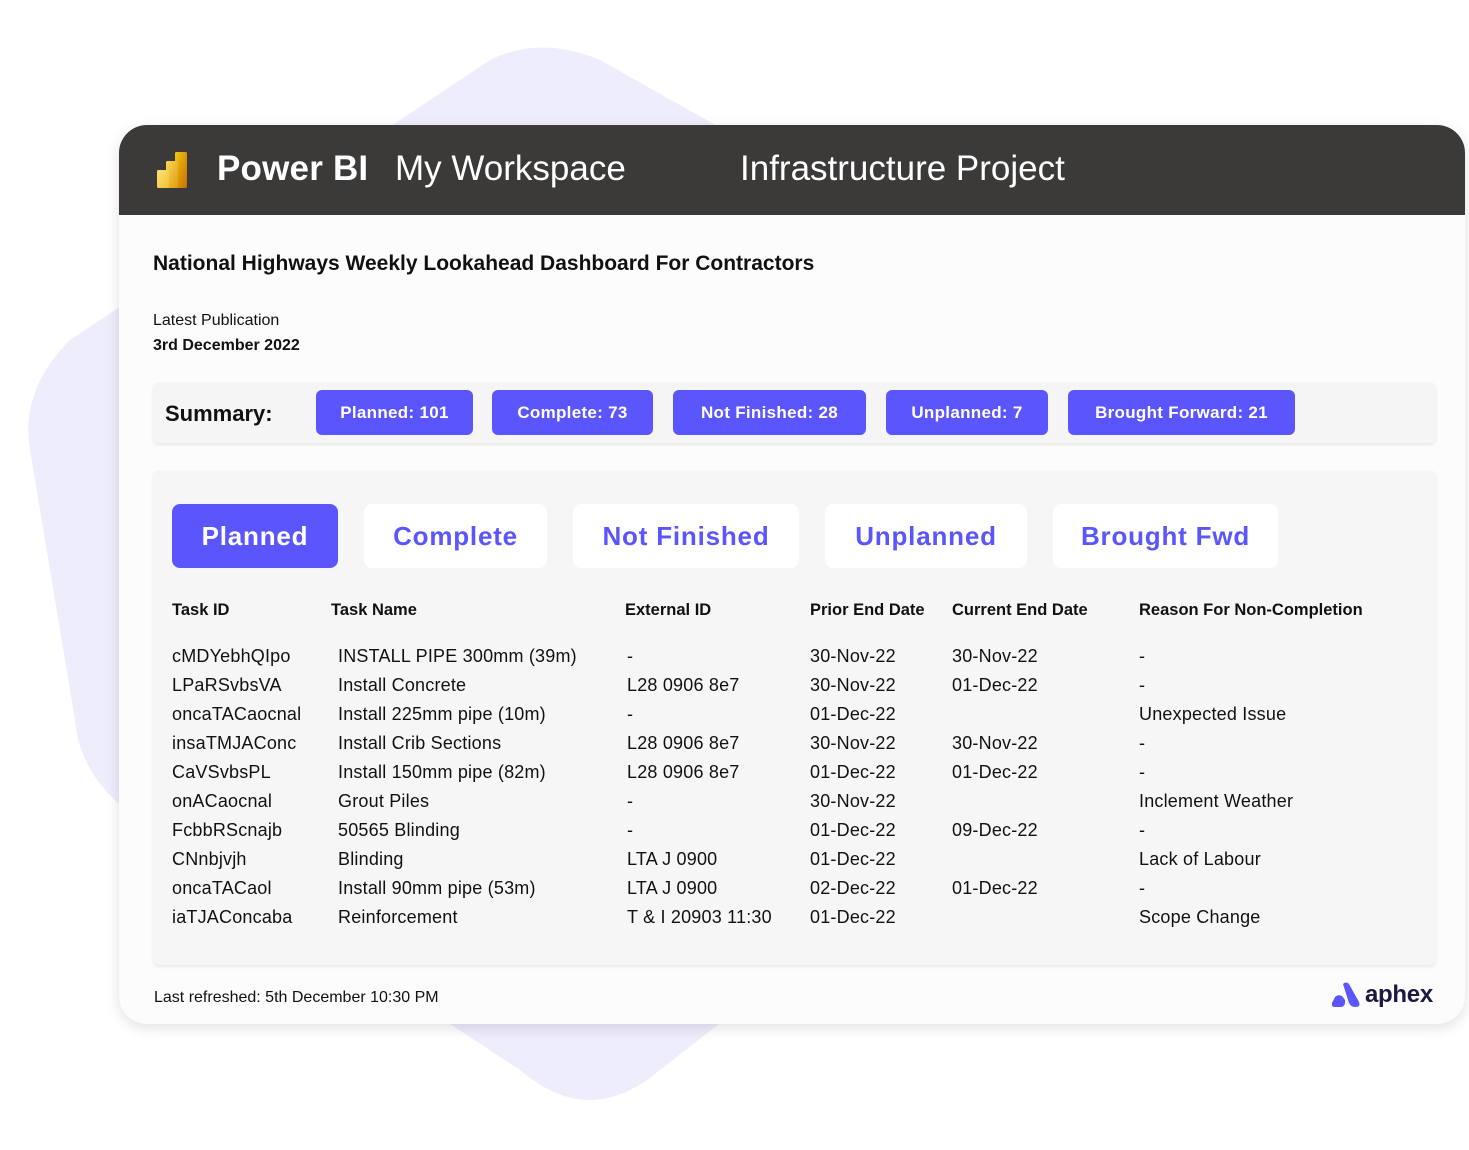 This screenshot has width=1469, height=1150. What do you see at coordinates (231, 656) in the screenshot?
I see `cell-task-id: cMDYebhQIpo` at bounding box center [231, 656].